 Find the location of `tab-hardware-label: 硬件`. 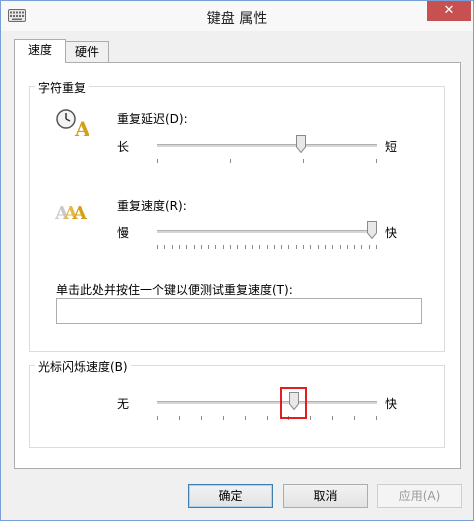

tab-hardware-label: 硬件 is located at coordinates (86, 52).